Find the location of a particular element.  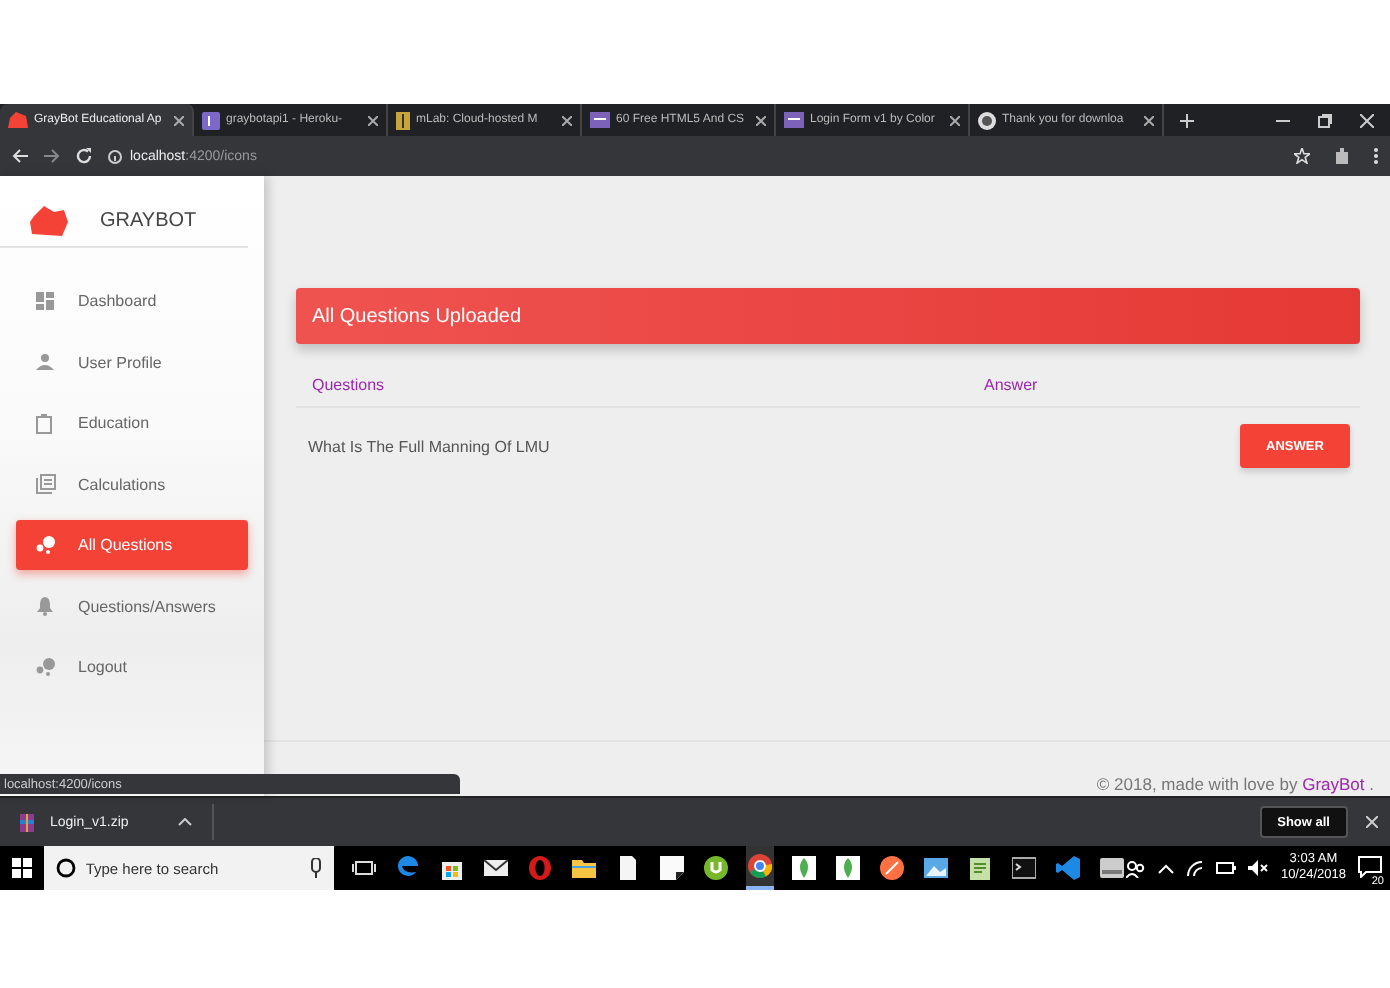

h-logo-icon is located at coordinates (211, 120).